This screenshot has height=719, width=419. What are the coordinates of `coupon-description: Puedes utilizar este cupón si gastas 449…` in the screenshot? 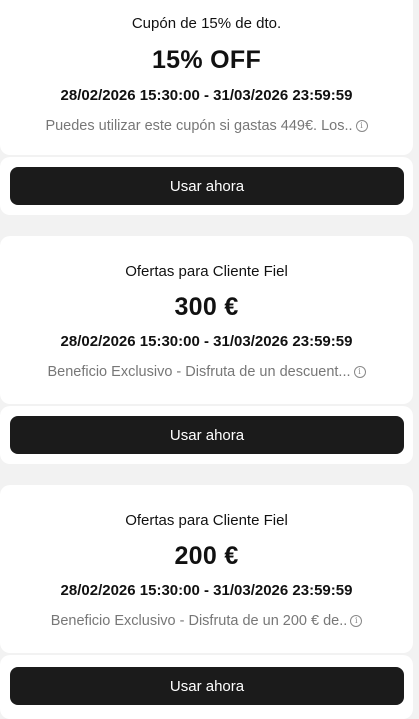 It's located at (199, 126).